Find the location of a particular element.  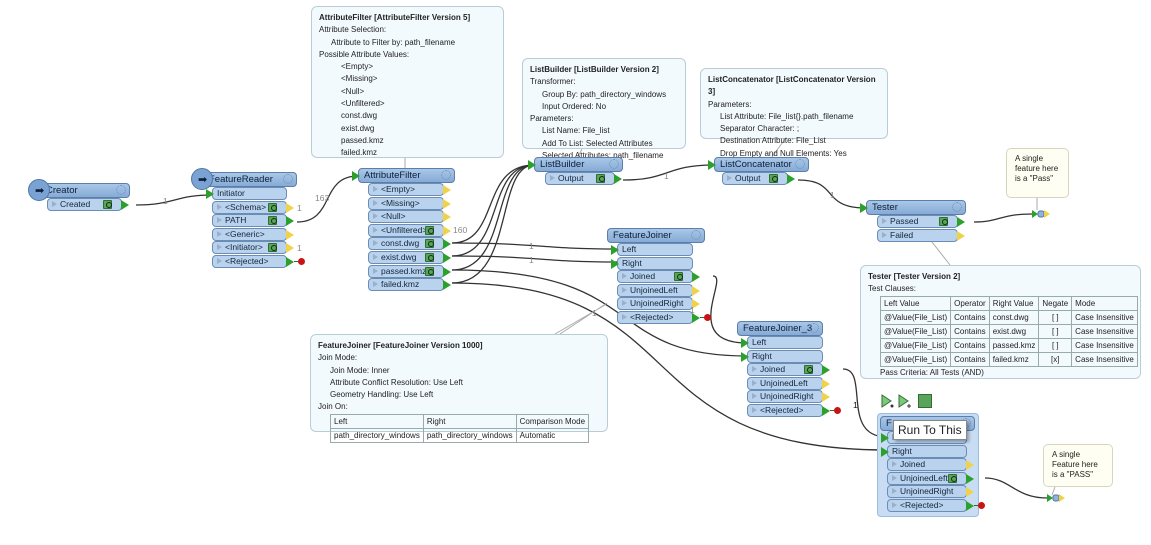

run-from-this-icon is located at coordinates (904, 401).